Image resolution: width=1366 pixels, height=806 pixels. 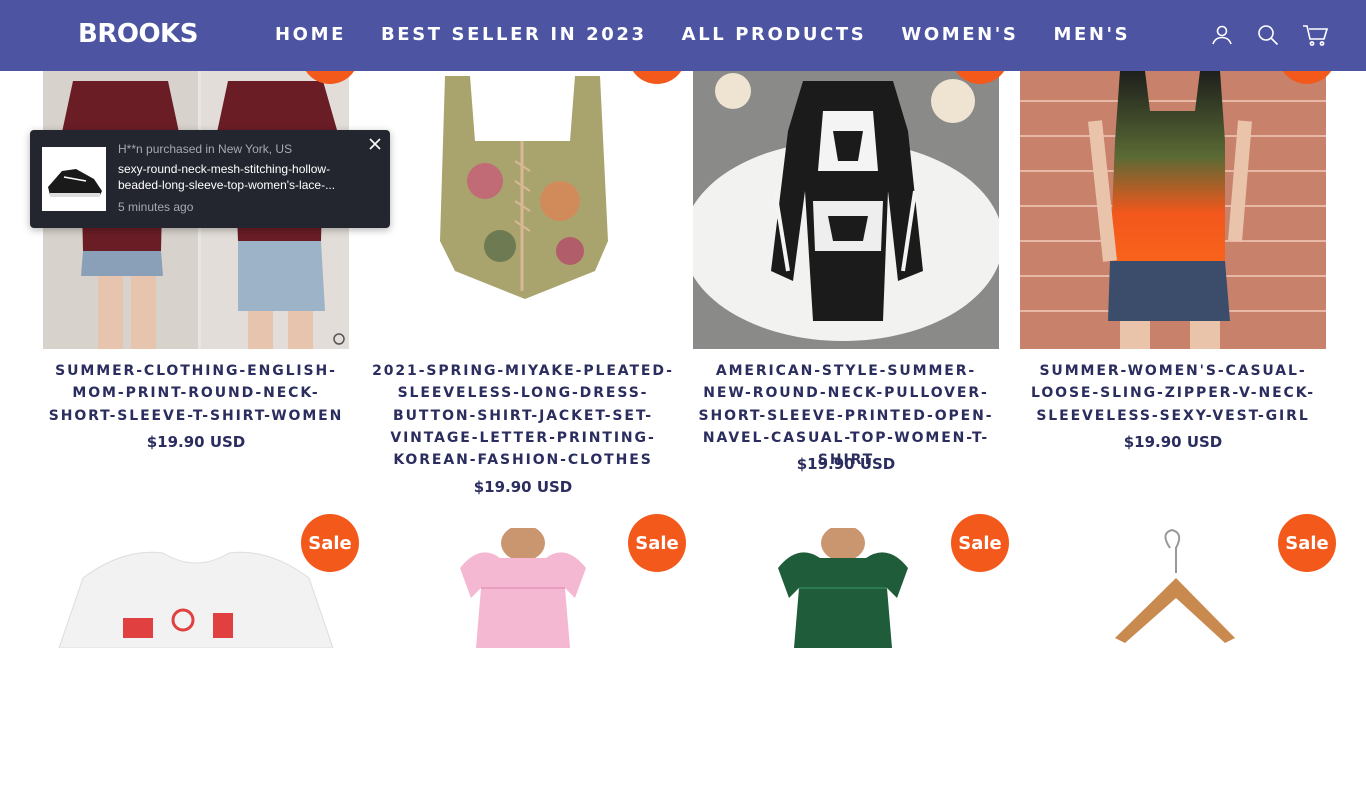 What do you see at coordinates (375, 143) in the screenshot?
I see `close-icon` at bounding box center [375, 143].